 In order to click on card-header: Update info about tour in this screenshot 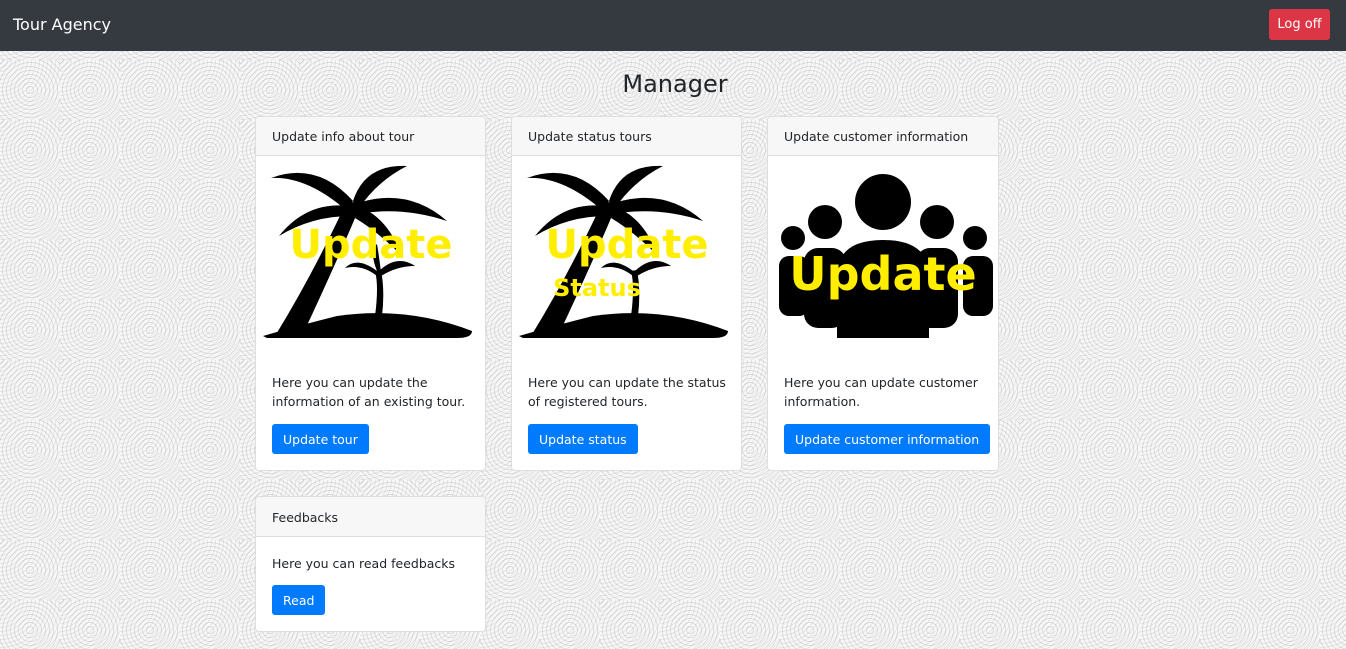, I will do `click(370, 136)`.